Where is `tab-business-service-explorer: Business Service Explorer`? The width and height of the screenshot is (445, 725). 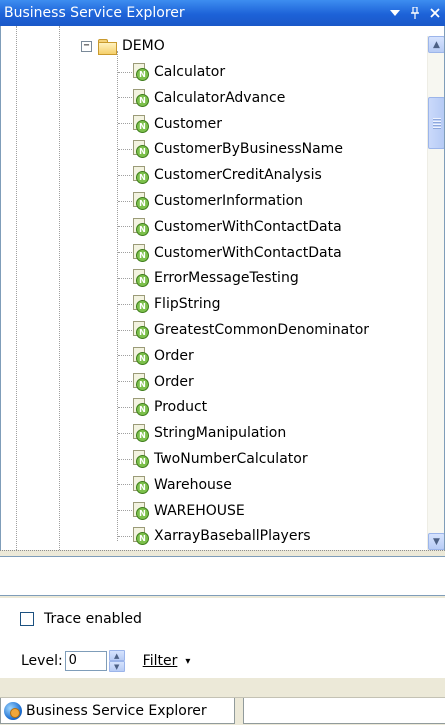
tab-business-service-explorer: Business Service Explorer is located at coordinates (117, 711).